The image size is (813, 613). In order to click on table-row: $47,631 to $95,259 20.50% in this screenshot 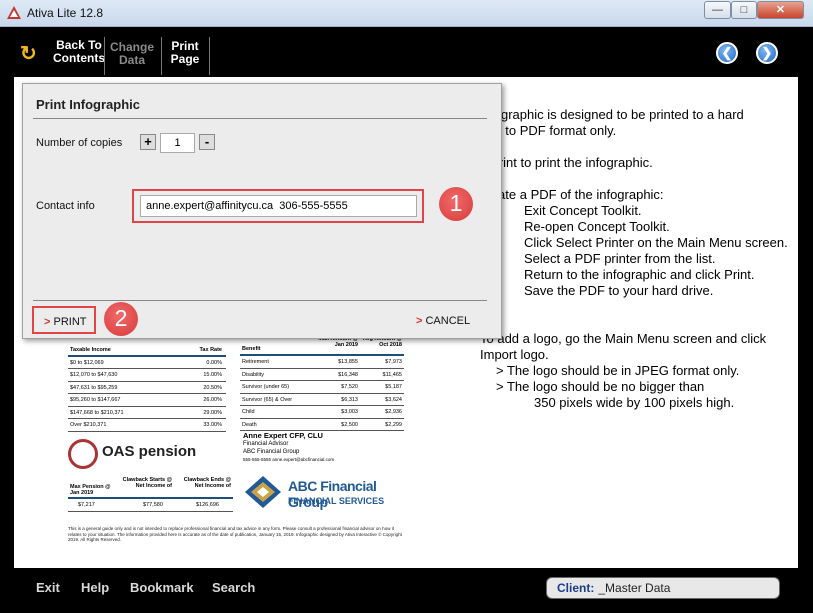, I will do `click(147, 388)`.